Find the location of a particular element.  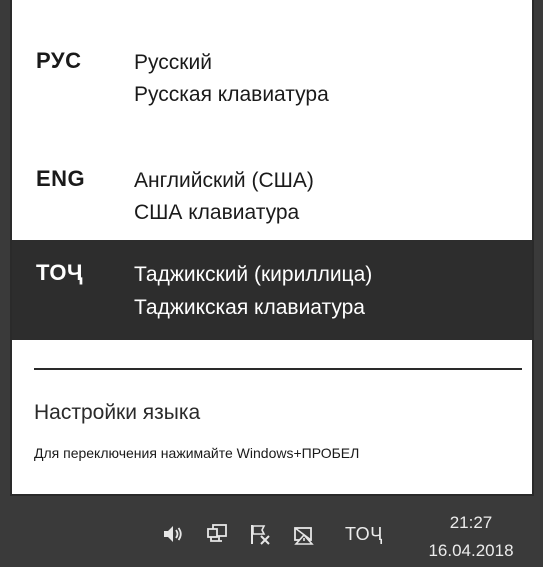

language-name: Русский is located at coordinates (173, 62).